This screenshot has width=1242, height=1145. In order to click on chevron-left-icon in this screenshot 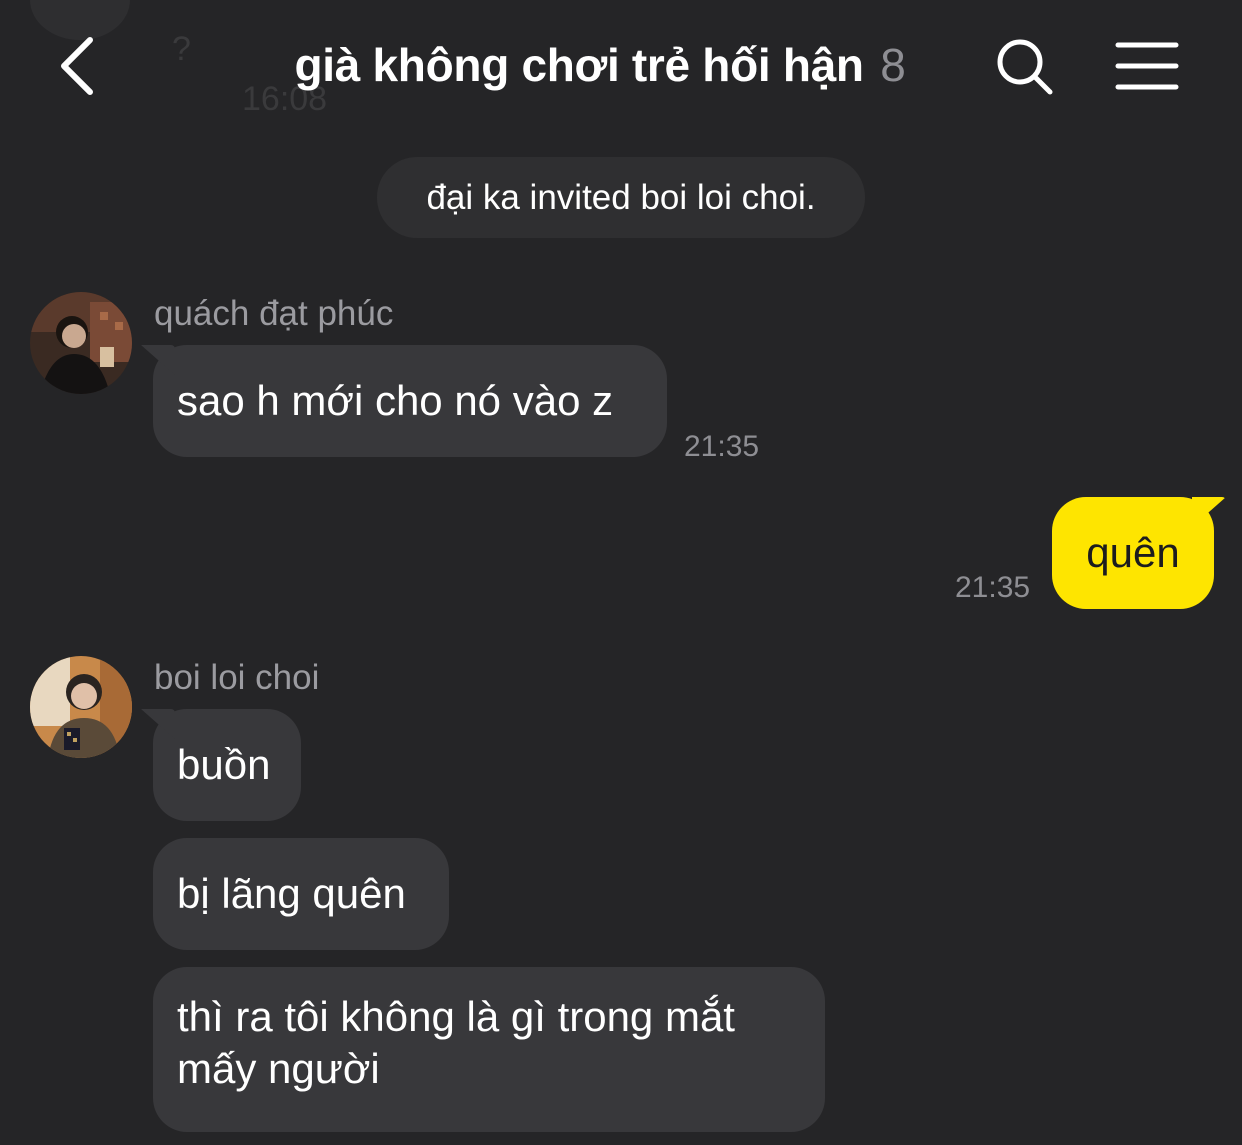, I will do `click(77, 66)`.